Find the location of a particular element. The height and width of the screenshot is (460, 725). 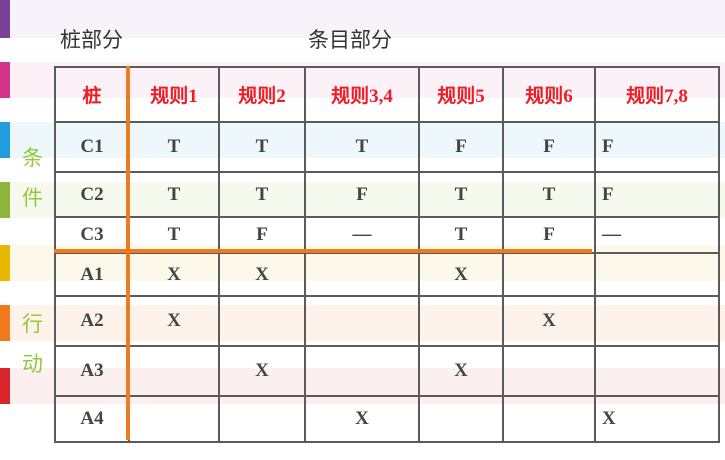

table-row: A4 X X is located at coordinates (387, 419).